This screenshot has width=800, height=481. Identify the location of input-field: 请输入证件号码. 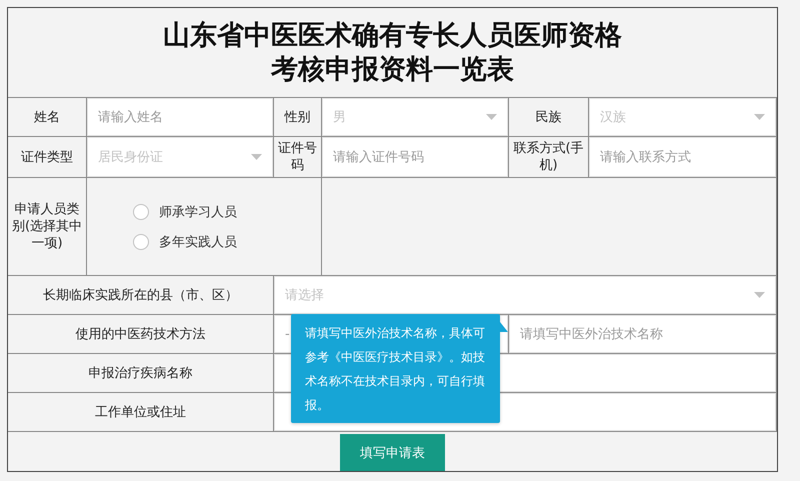
(415, 157).